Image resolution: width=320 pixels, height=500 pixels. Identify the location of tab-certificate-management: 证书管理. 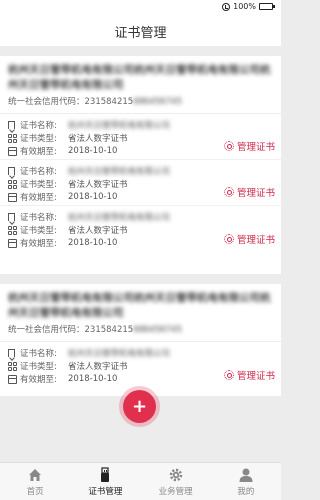
(105, 481).